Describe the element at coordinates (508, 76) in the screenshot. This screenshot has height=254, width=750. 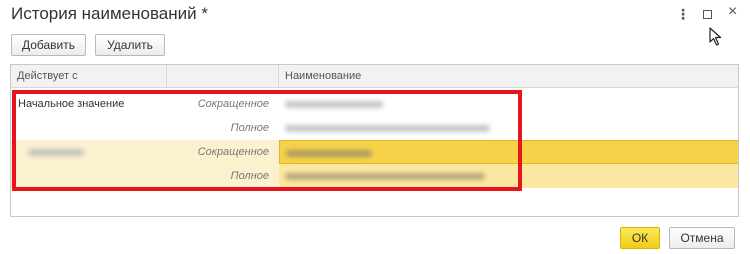
I see `column-header-name: Наименование` at that location.